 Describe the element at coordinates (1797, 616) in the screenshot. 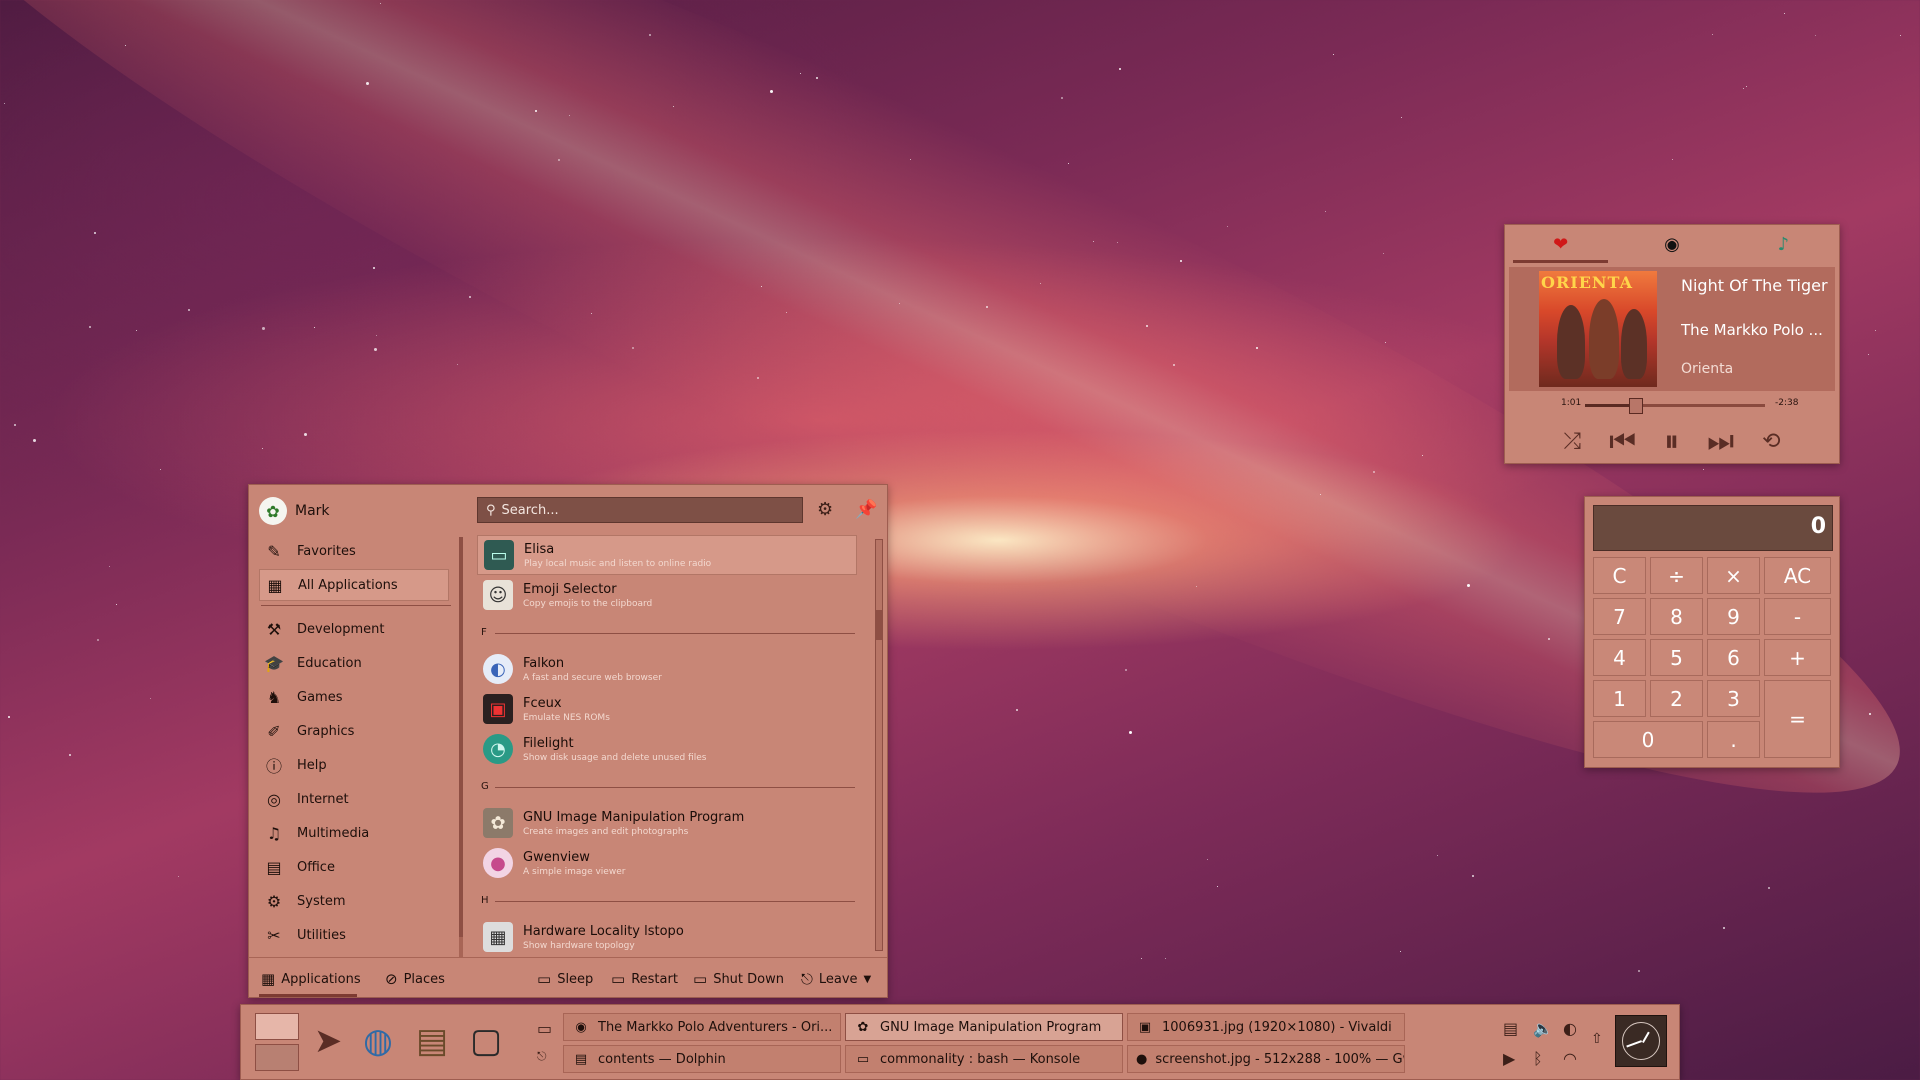

I see `calc-minus-button: -` at that location.